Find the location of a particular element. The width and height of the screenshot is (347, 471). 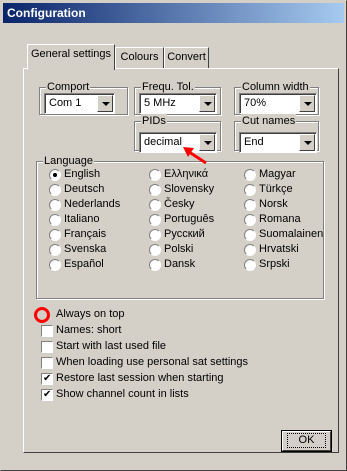

option-label: Restore last session when starting is located at coordinates (140, 378).